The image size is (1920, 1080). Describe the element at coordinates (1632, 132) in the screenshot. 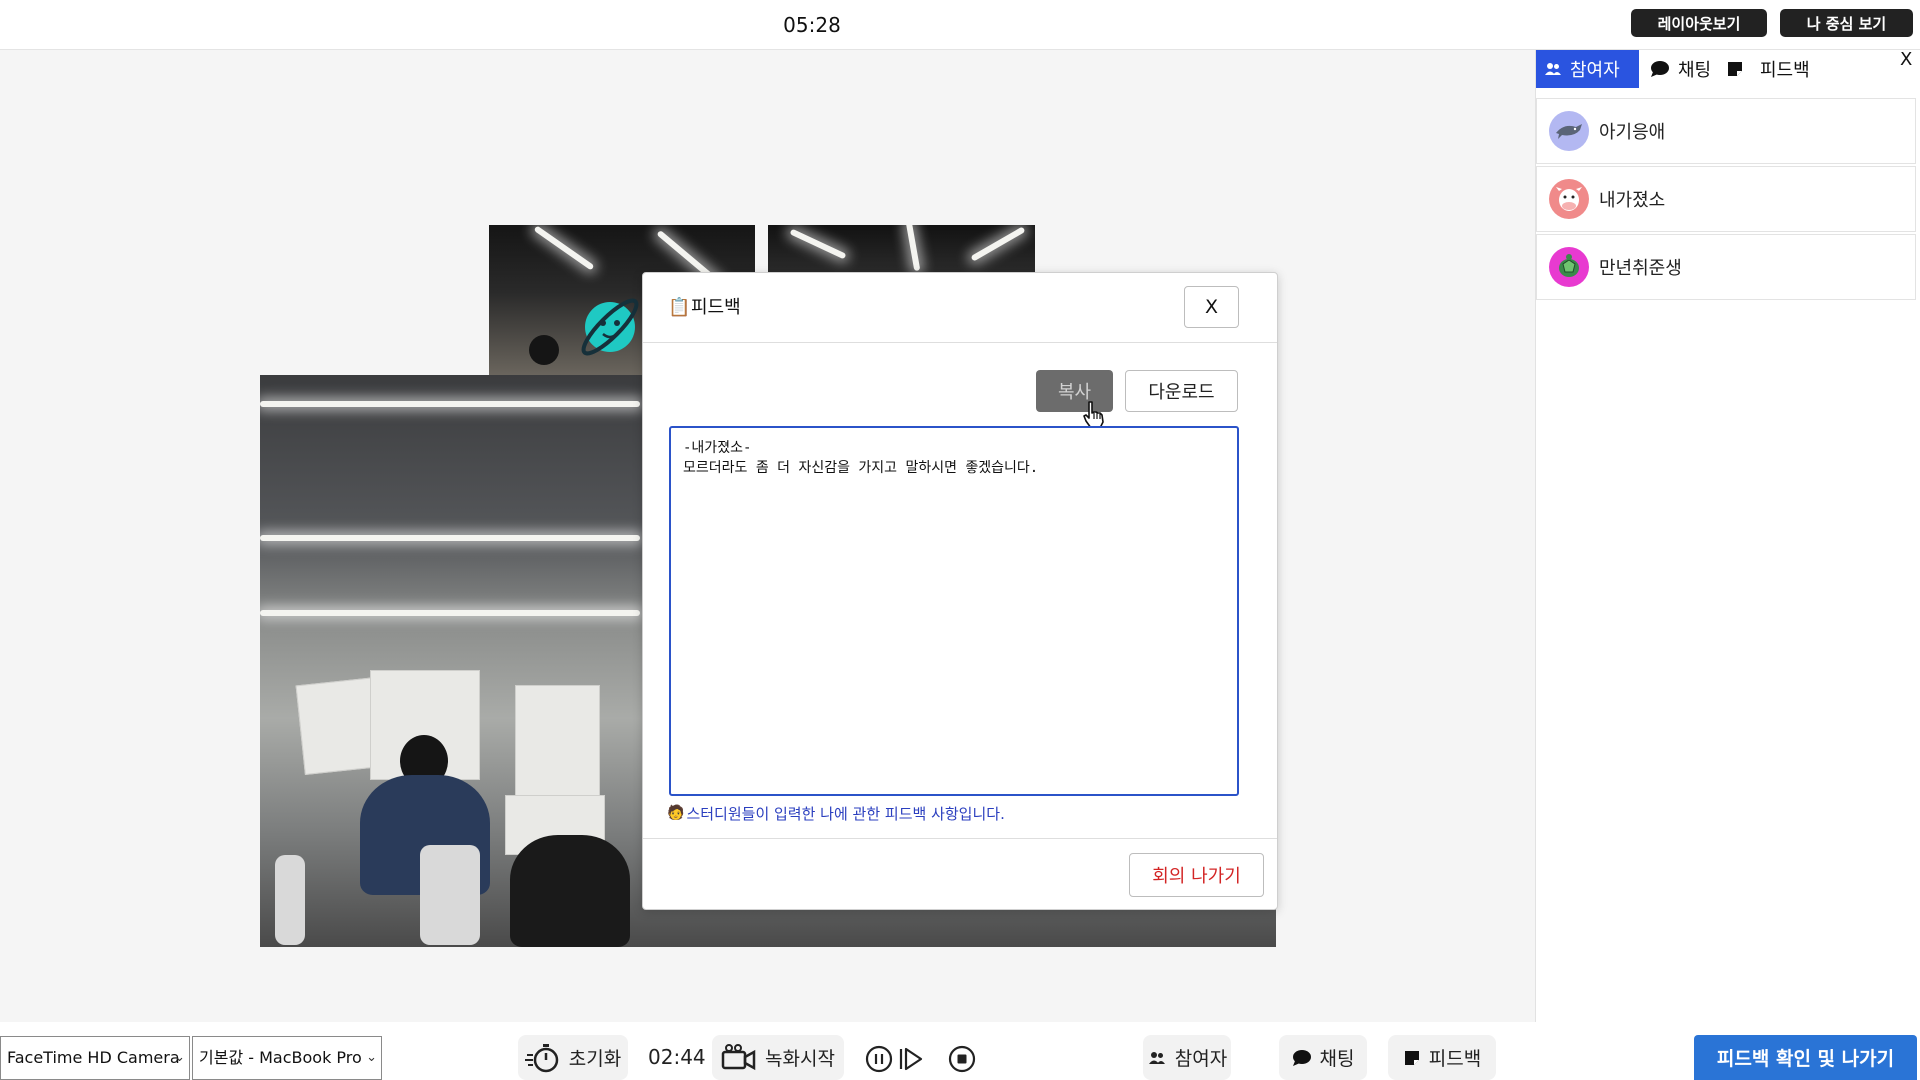

I see `participant-name: 아기응애` at that location.